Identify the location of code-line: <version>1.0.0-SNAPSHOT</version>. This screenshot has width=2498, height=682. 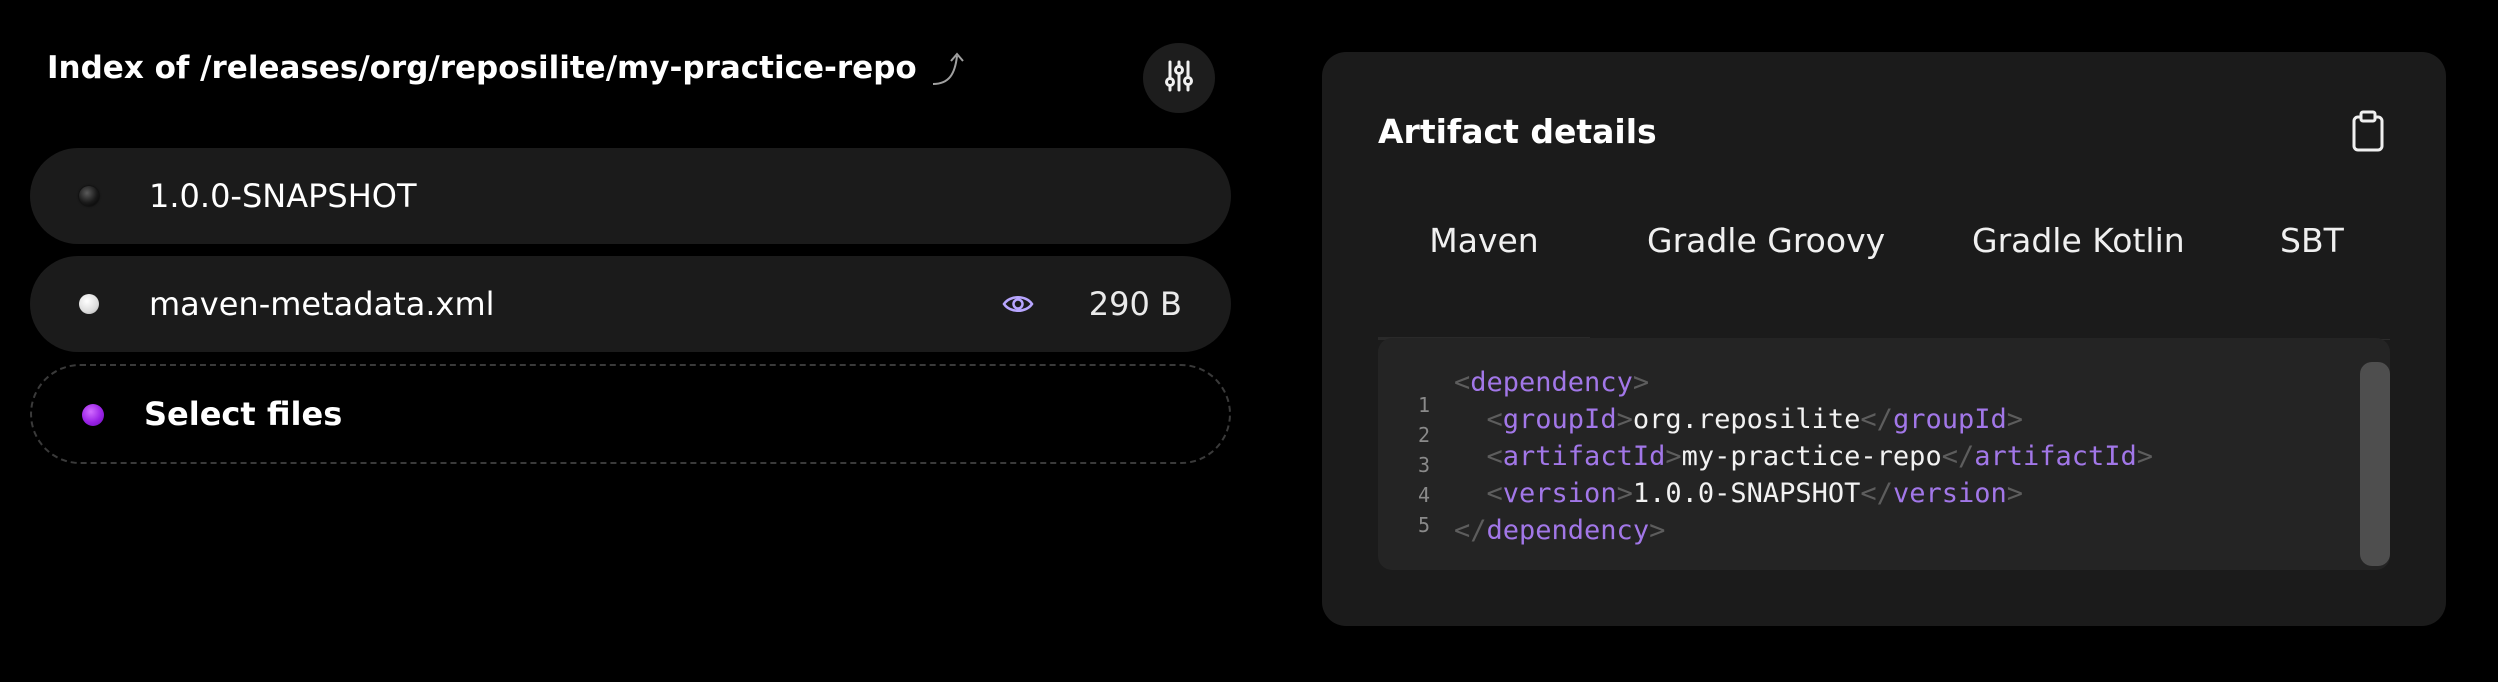
(1754, 493).